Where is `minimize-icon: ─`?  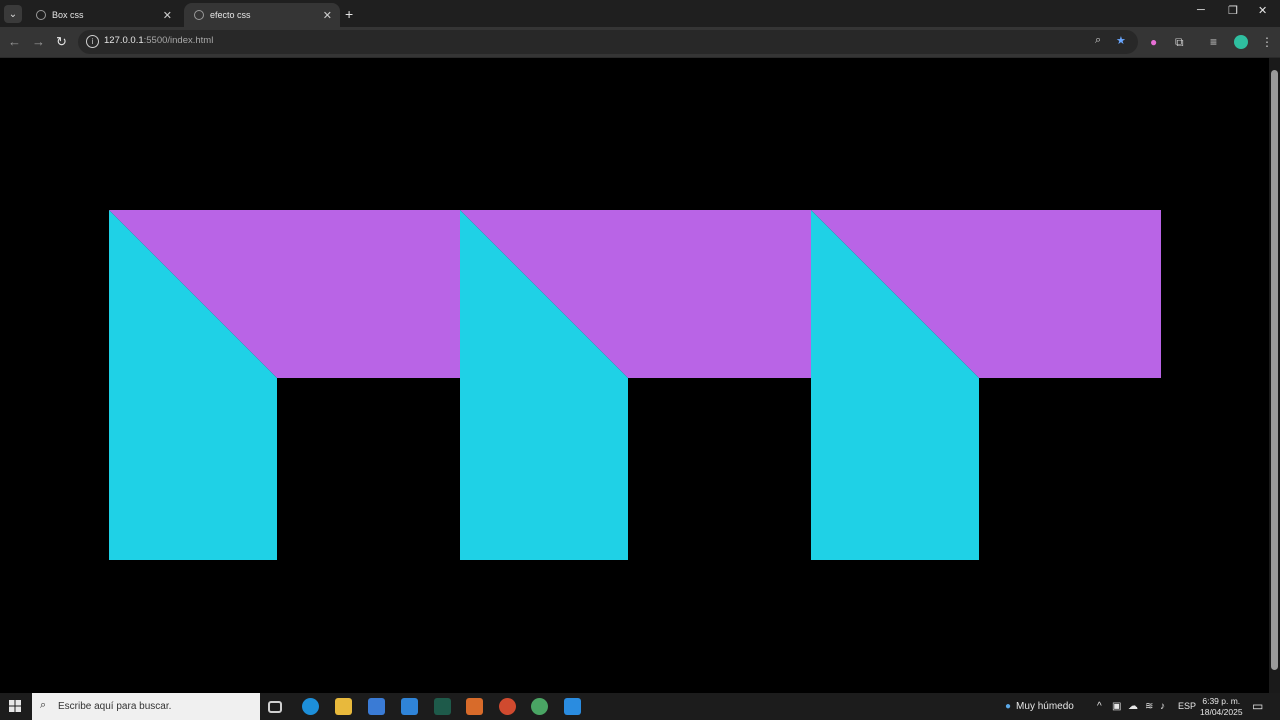 minimize-icon: ─ is located at coordinates (1201, 10).